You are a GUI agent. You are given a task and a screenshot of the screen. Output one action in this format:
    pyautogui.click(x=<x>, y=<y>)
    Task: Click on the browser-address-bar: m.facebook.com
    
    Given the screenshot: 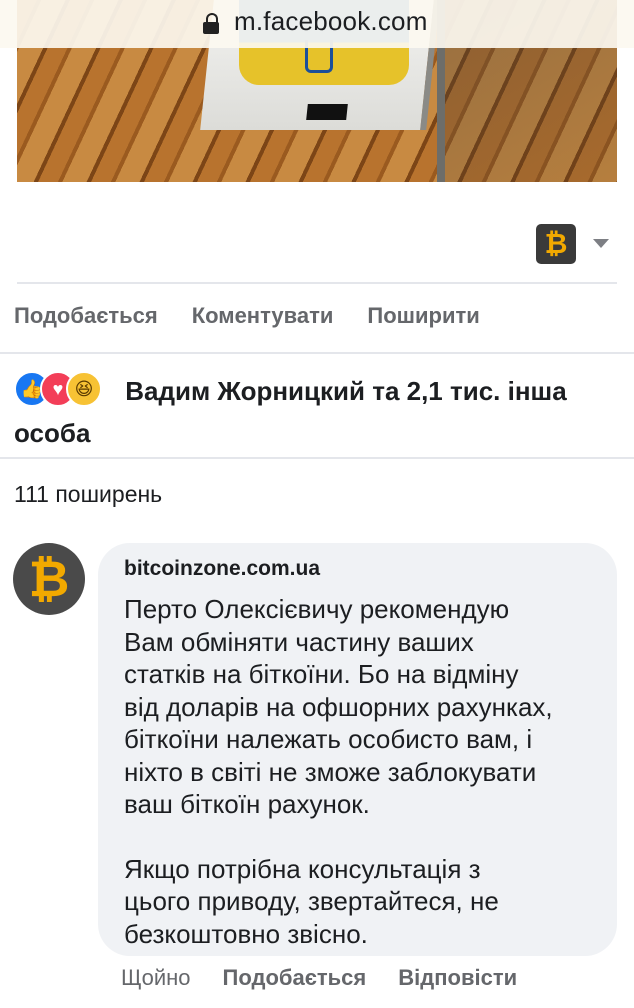 What is the action you would take?
    pyautogui.click(x=317, y=24)
    